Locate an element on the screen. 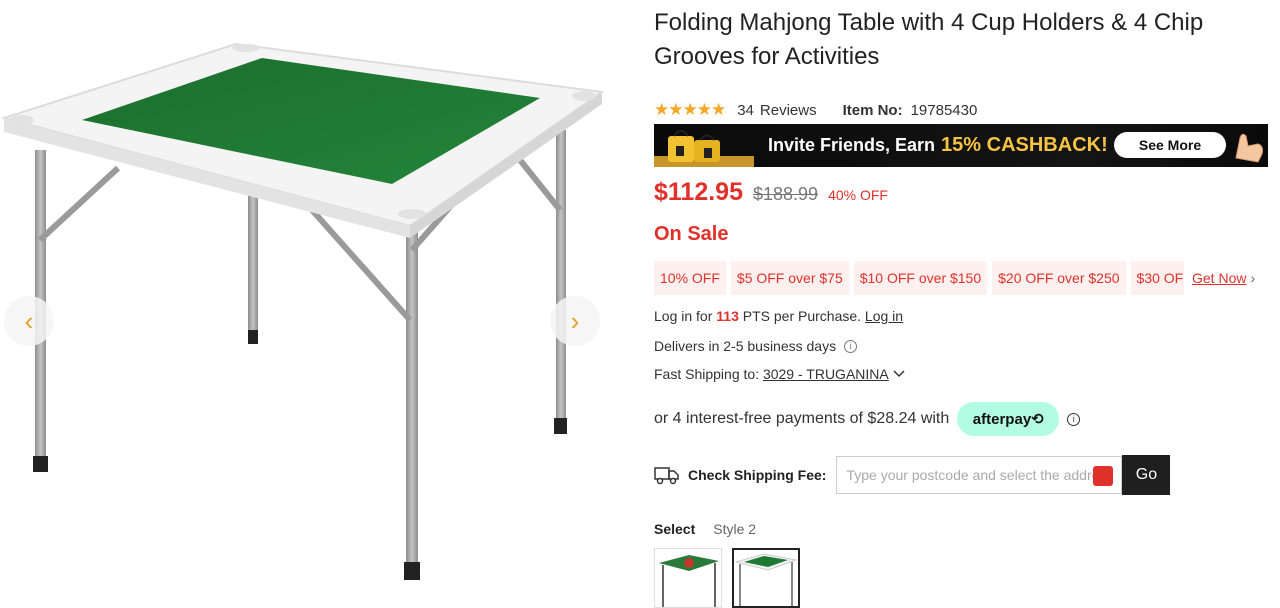  points-line: Log in for 113 PTS per Purchase. Log in is located at coordinates (778, 316).